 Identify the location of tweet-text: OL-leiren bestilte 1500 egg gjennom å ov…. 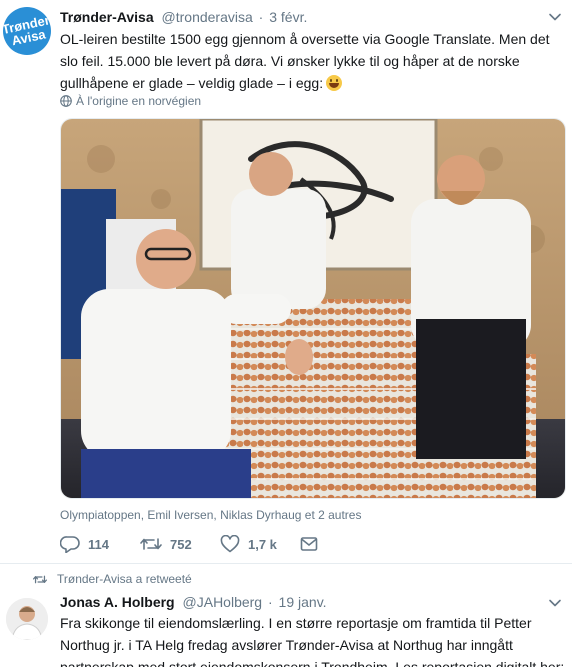
(310, 61).